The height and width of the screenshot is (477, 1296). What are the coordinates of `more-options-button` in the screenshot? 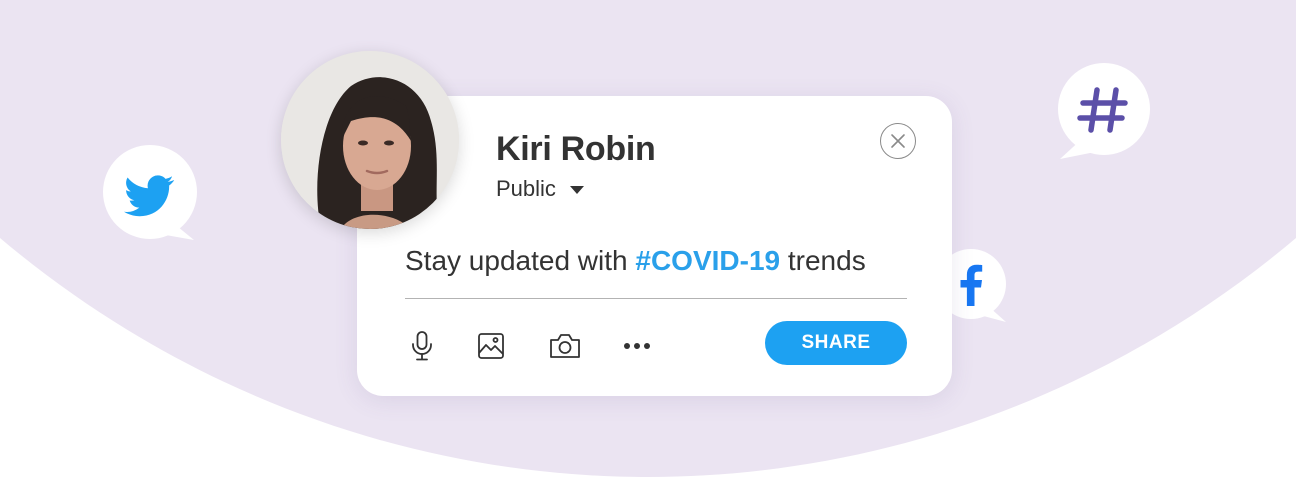 It's located at (637, 346).